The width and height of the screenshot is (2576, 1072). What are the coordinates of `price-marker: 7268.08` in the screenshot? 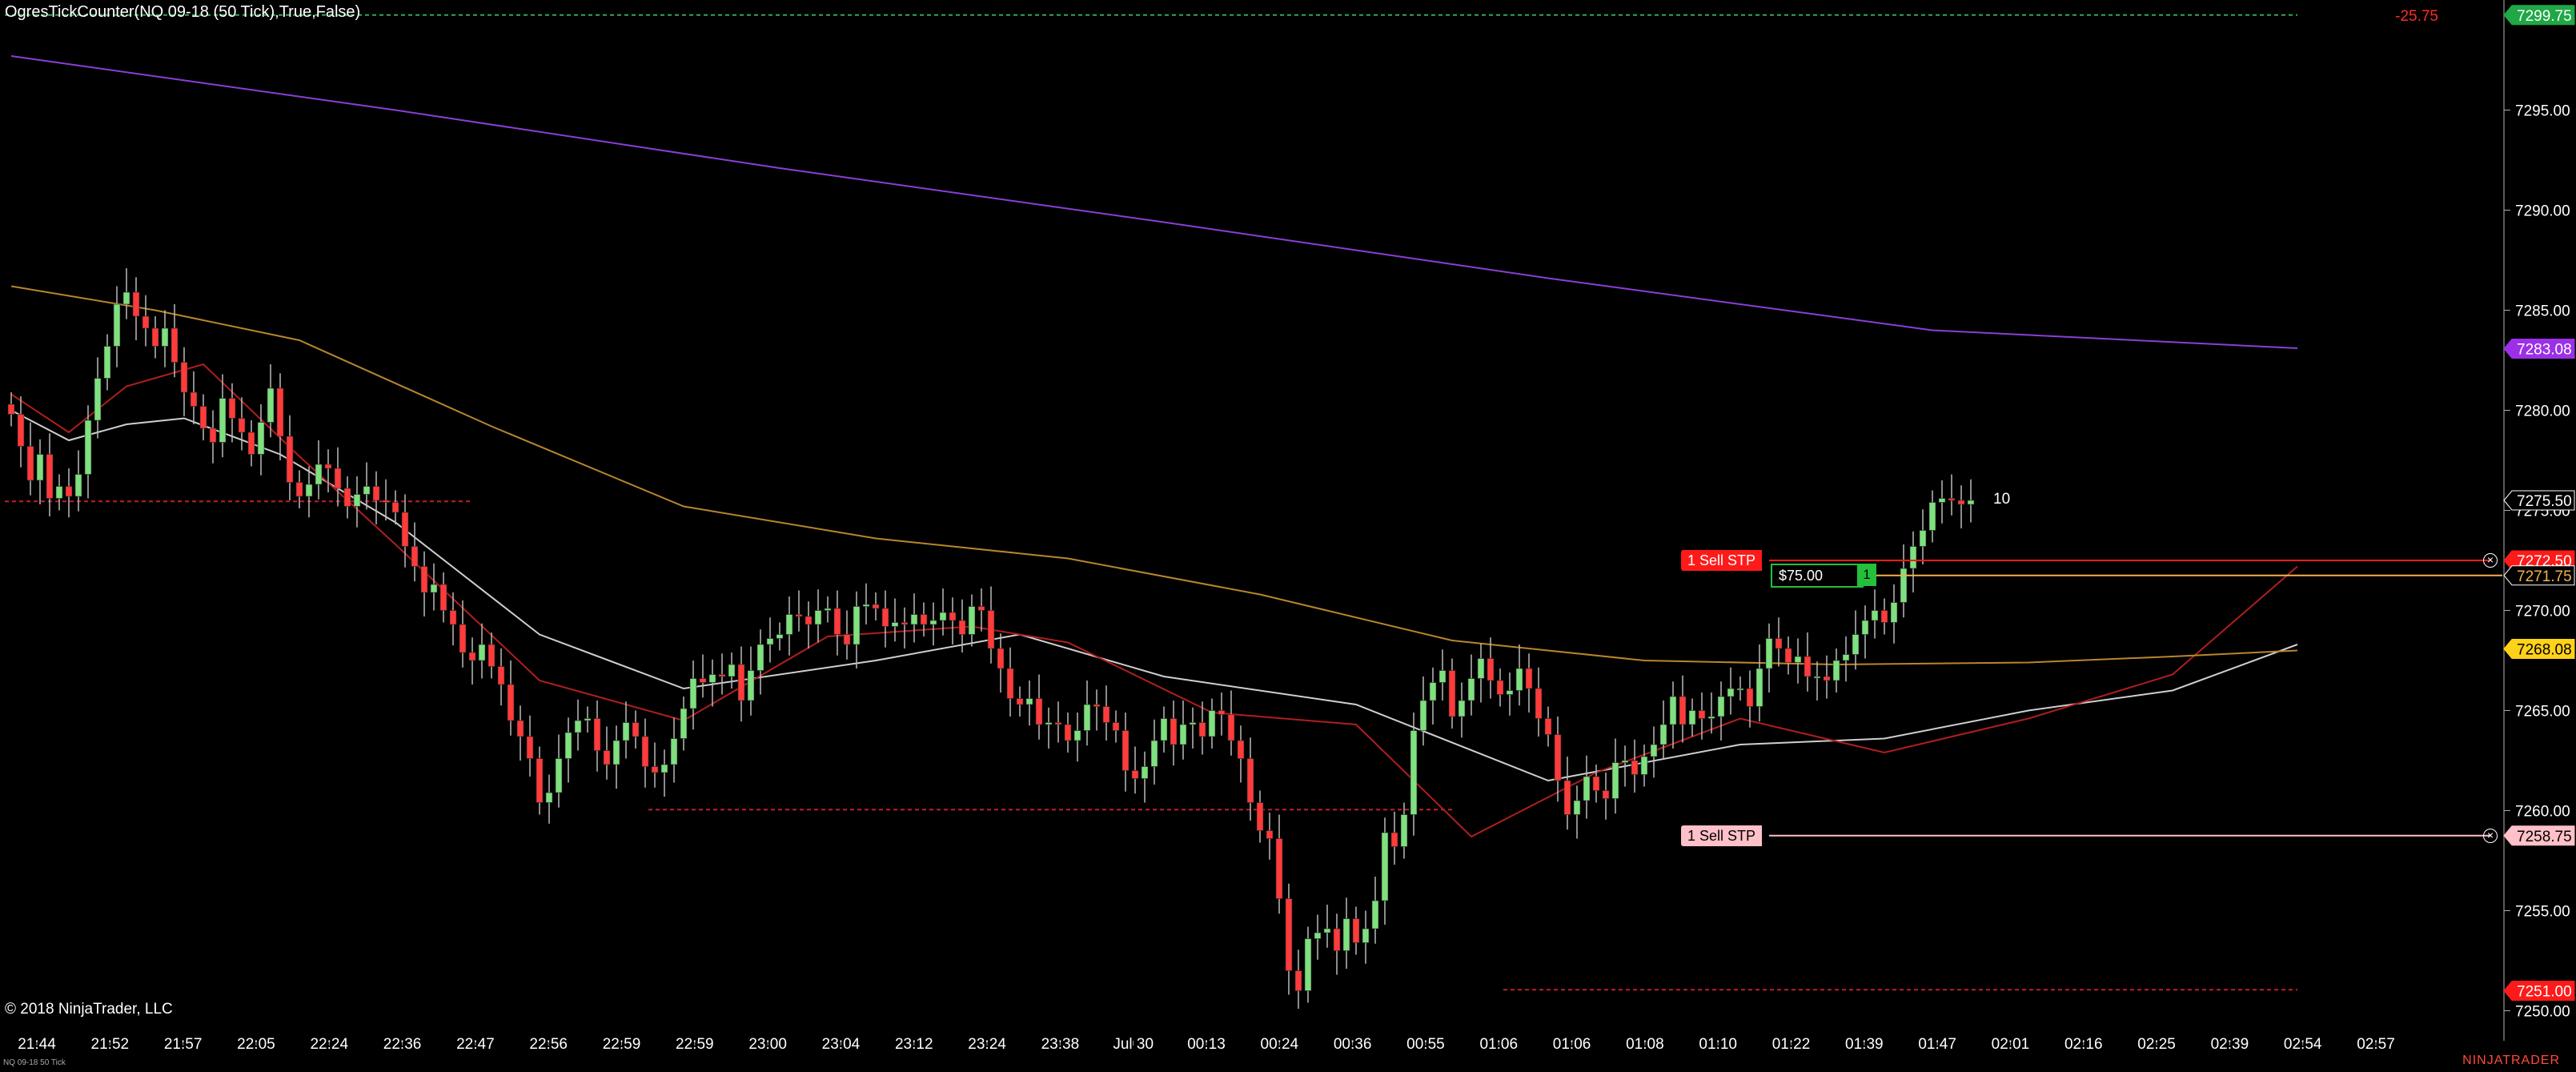 It's located at (2539, 649).